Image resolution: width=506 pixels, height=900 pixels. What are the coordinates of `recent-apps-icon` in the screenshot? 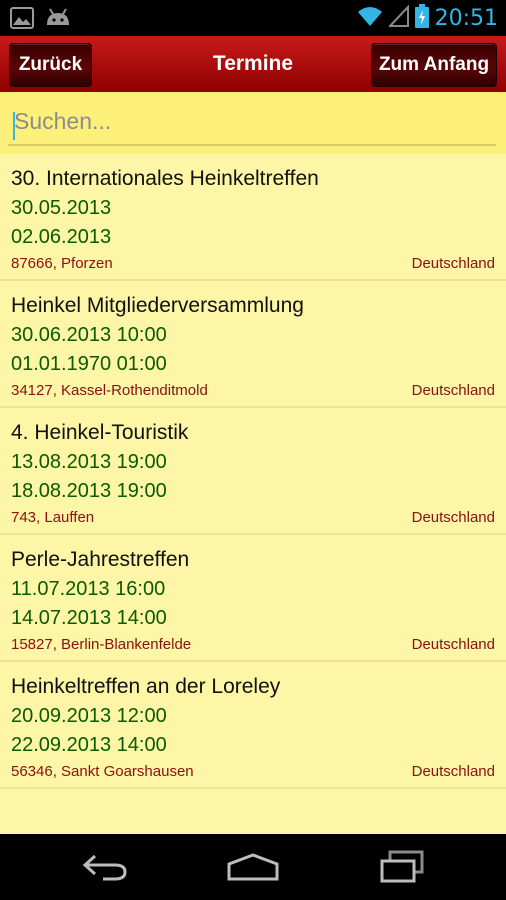 It's located at (402, 867).